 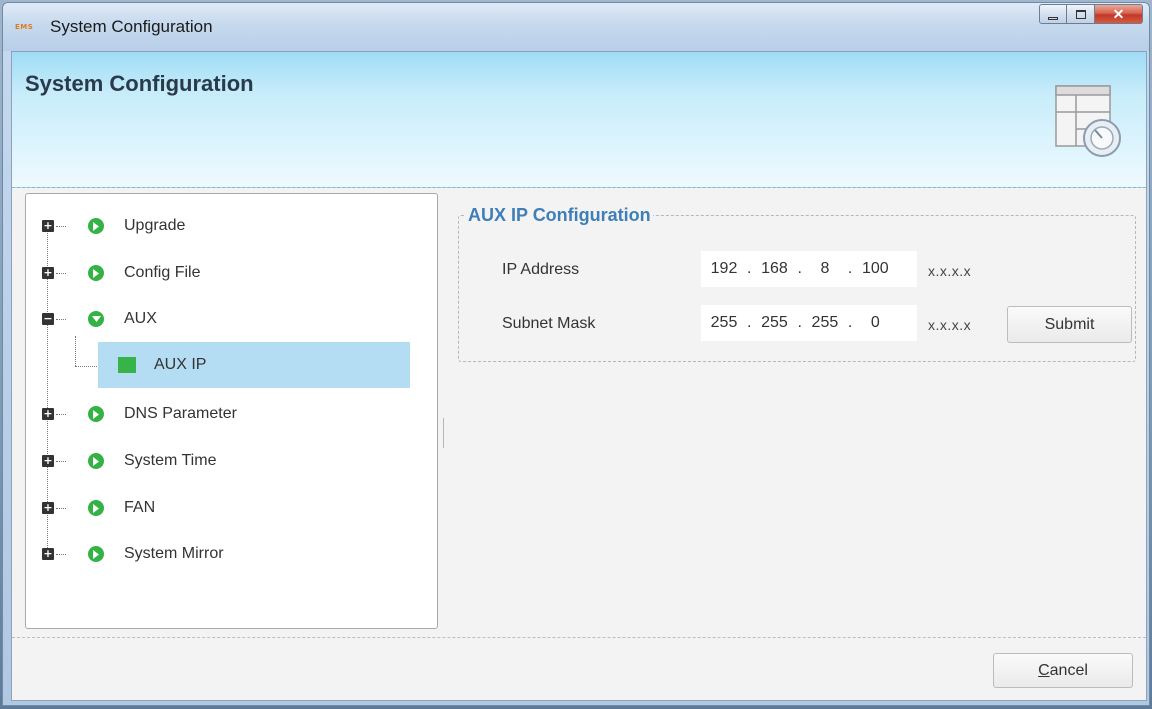 I want to click on window-controls: ✕, so click(x=1091, y=17).